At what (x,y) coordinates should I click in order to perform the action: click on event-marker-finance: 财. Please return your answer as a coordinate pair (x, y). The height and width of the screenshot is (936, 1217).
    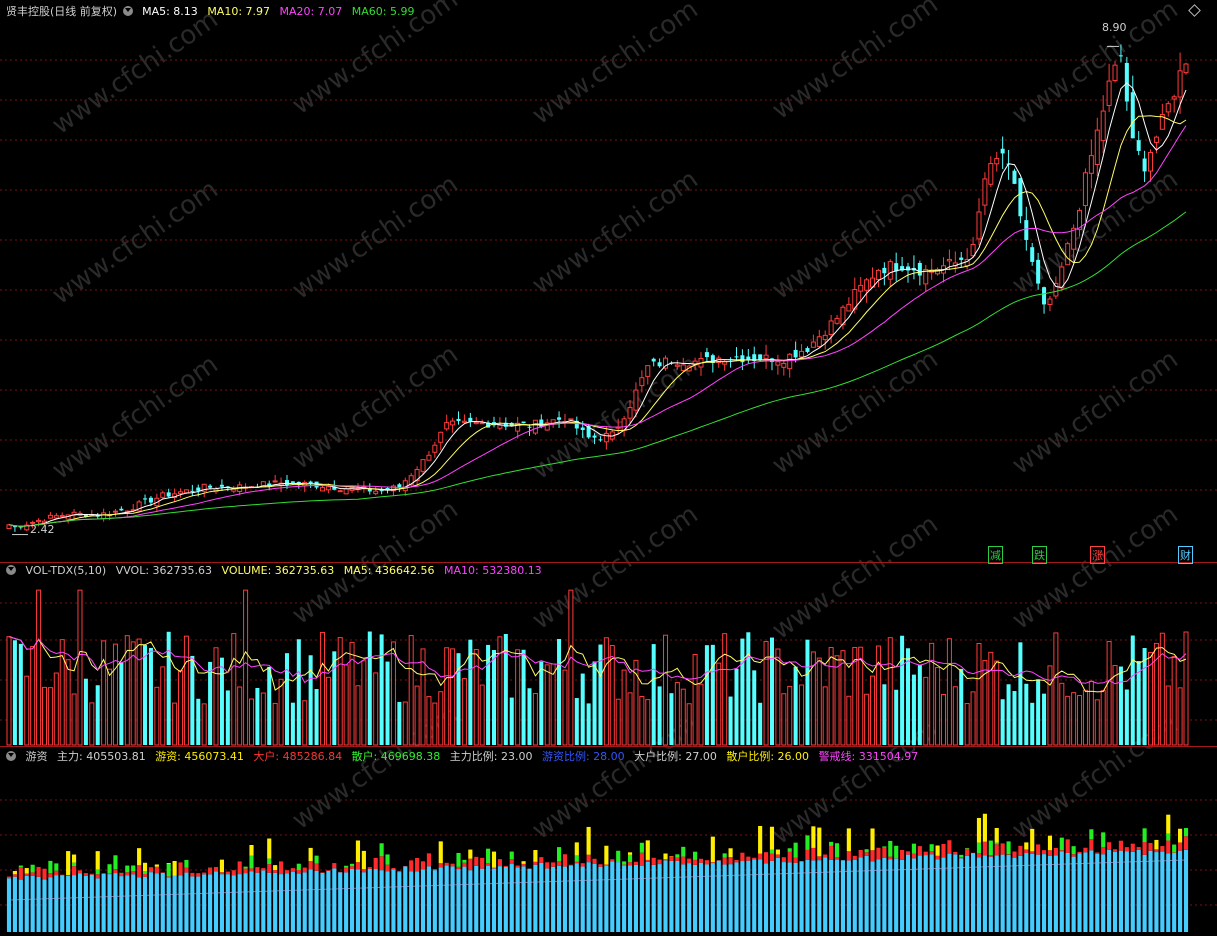
    Looking at the image, I should click on (1185, 555).